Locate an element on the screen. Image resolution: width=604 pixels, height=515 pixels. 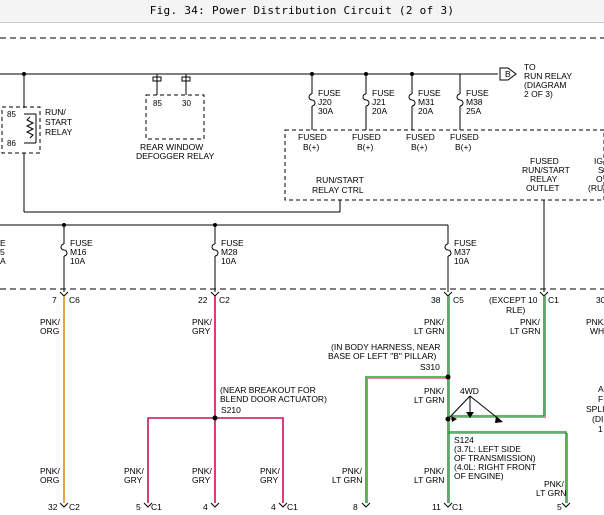
wire-pnk-gry-left is located at coordinates (181, 460).